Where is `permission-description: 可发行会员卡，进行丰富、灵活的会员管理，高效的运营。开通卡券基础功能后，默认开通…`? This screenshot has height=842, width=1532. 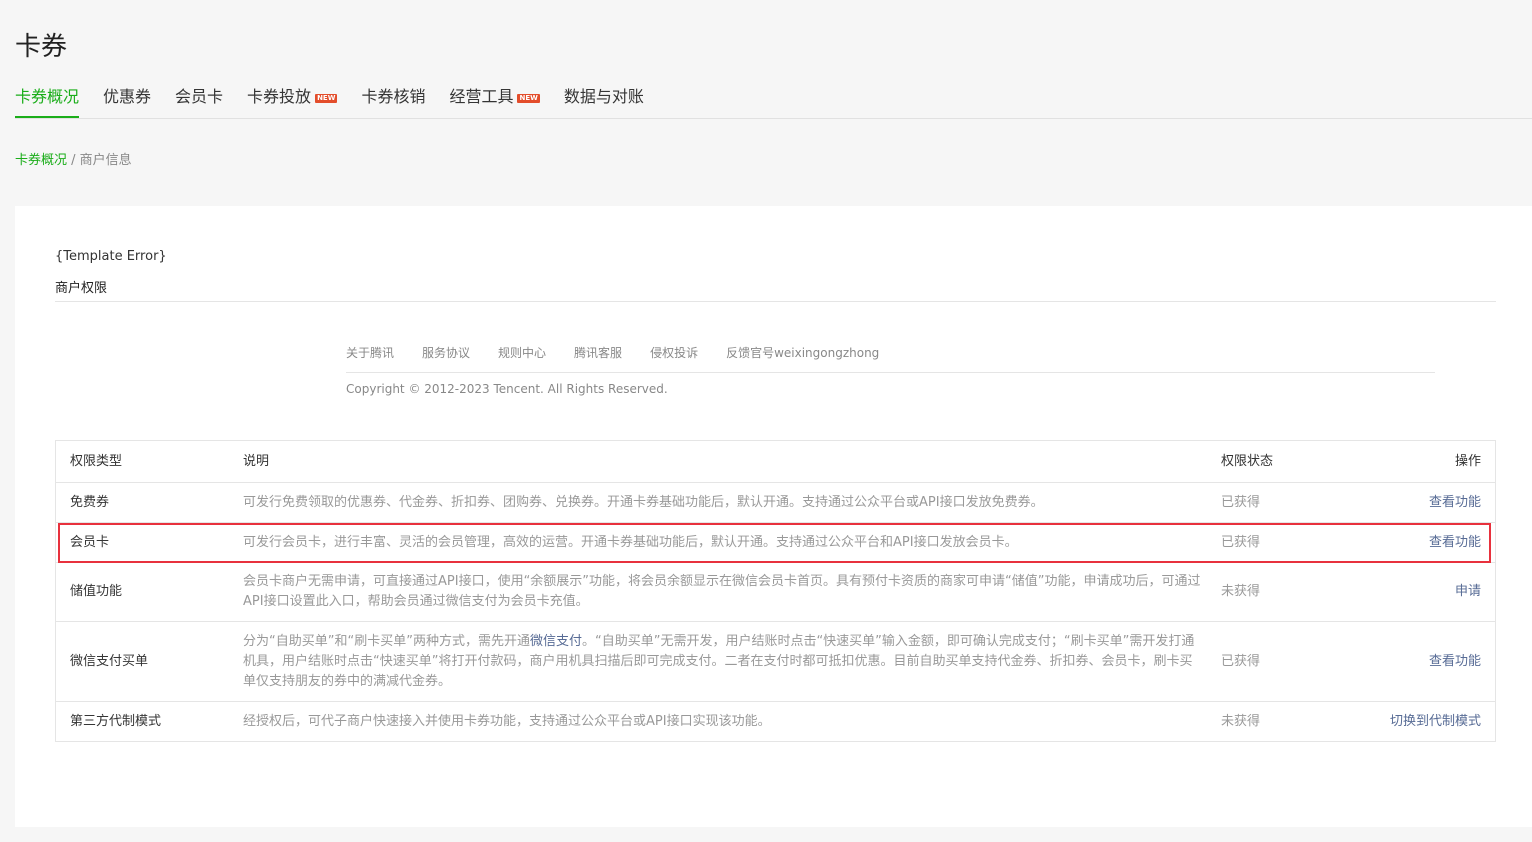 permission-description: 可发行会员卡，进行丰富、灵活的会员管理，高效的运营。开通卡券基础功能后，默认开通… is located at coordinates (732, 542).